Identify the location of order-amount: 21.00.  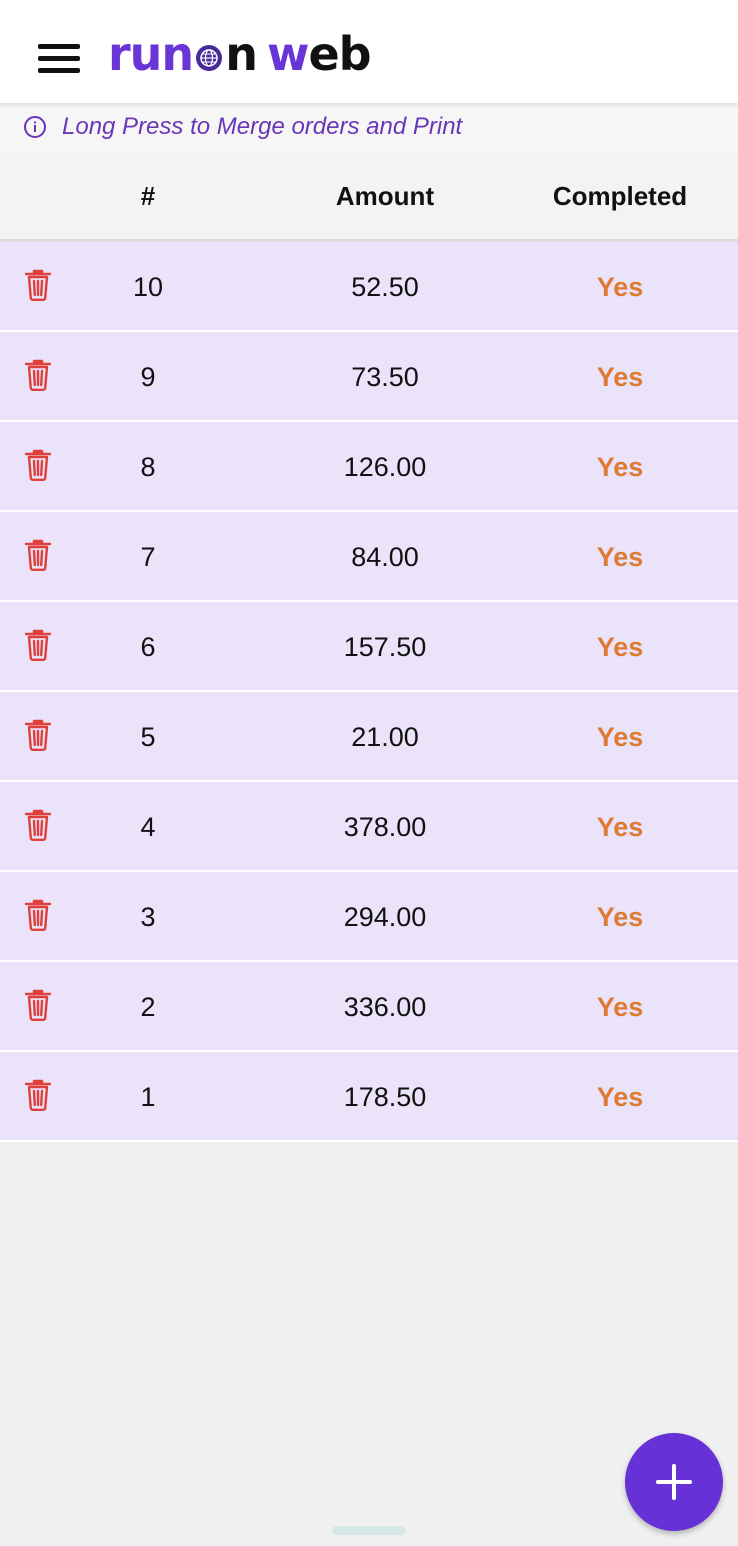
(385, 737).